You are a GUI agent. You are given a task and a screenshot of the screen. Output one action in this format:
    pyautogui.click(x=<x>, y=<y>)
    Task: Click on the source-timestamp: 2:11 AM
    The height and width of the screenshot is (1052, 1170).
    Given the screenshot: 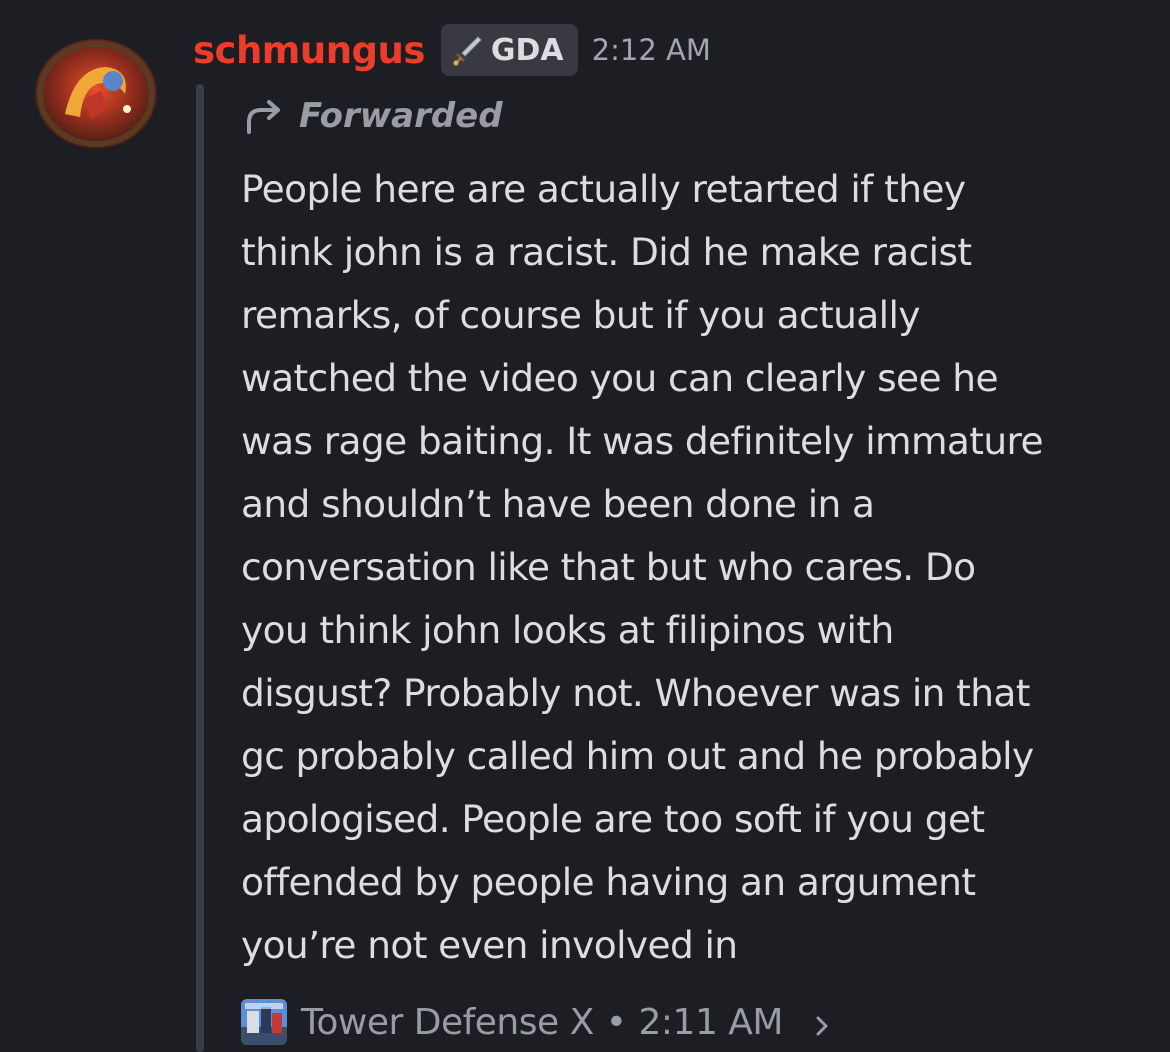 What is the action you would take?
    pyautogui.click(x=711, y=1022)
    